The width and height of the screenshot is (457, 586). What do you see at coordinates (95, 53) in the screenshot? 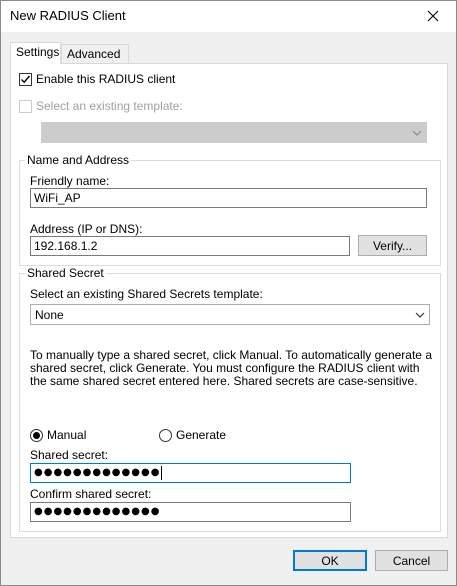
I see `tab-advanced: Advanced` at bounding box center [95, 53].